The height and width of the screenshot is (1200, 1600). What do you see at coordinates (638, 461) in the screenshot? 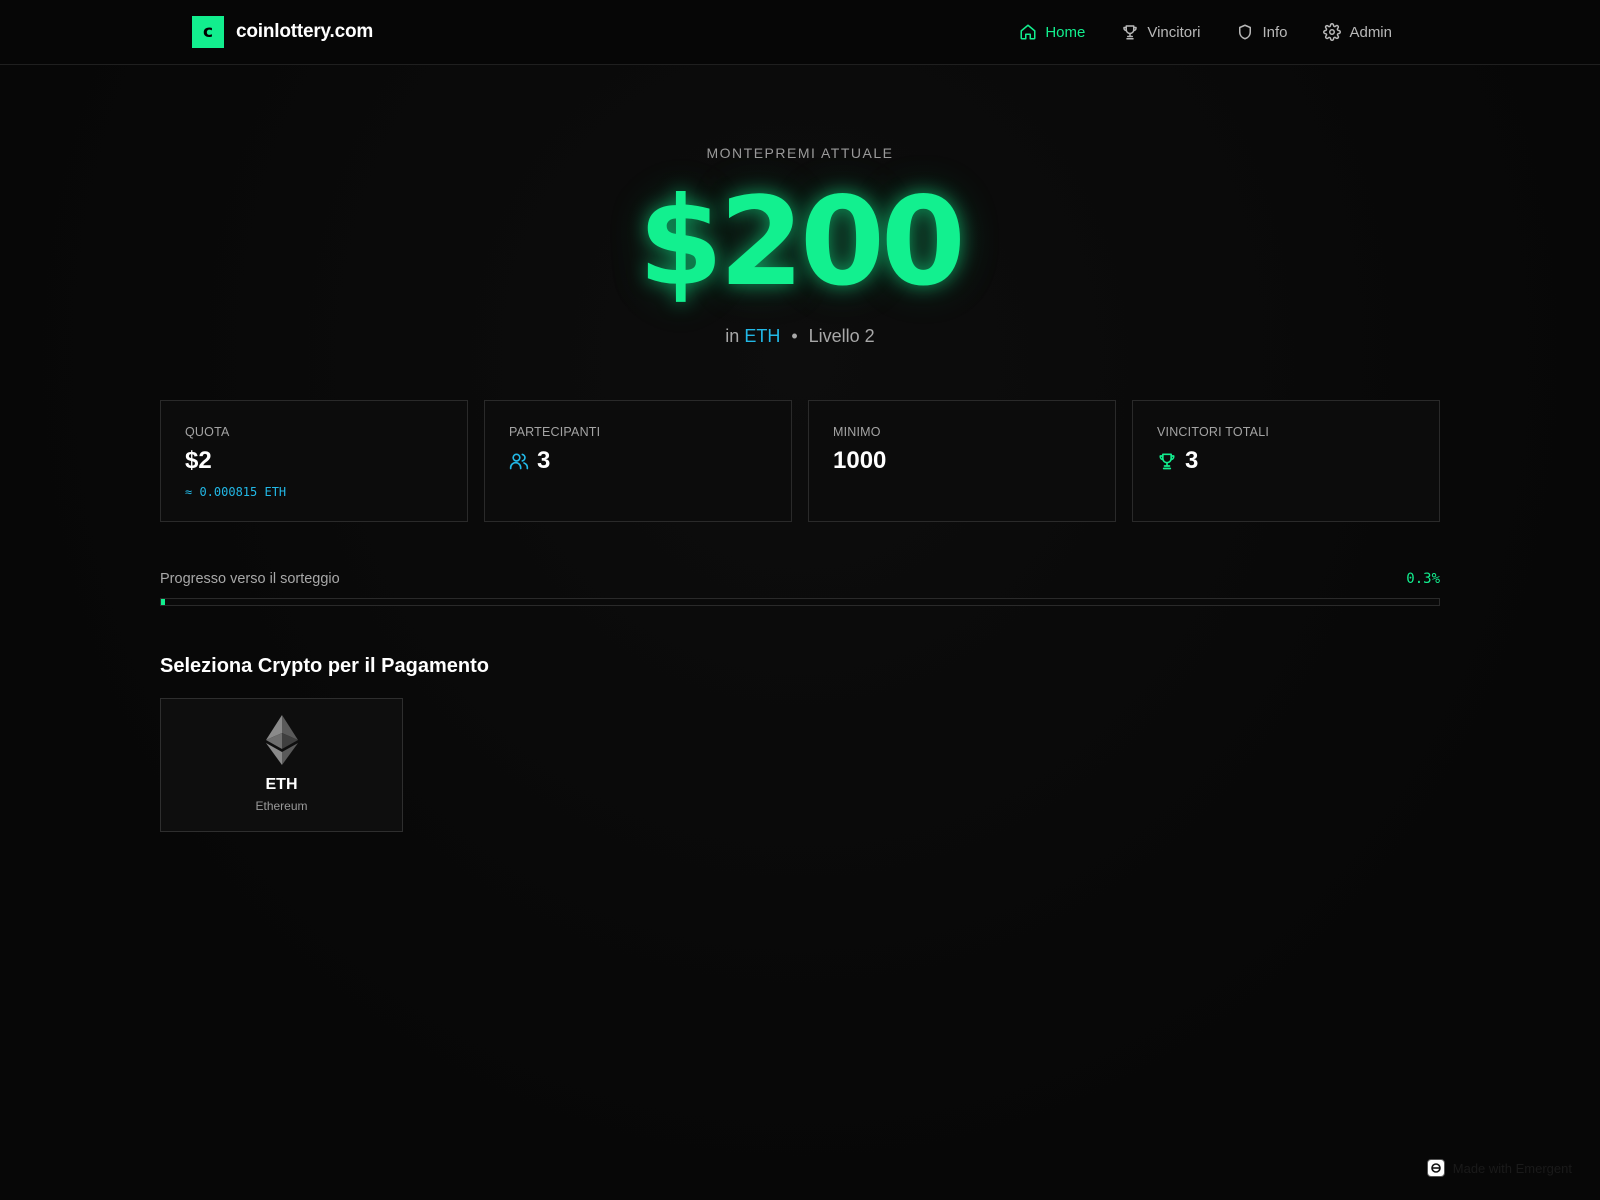
I see `stat-card-partecipanti: PARTECIPANTI 3` at bounding box center [638, 461].